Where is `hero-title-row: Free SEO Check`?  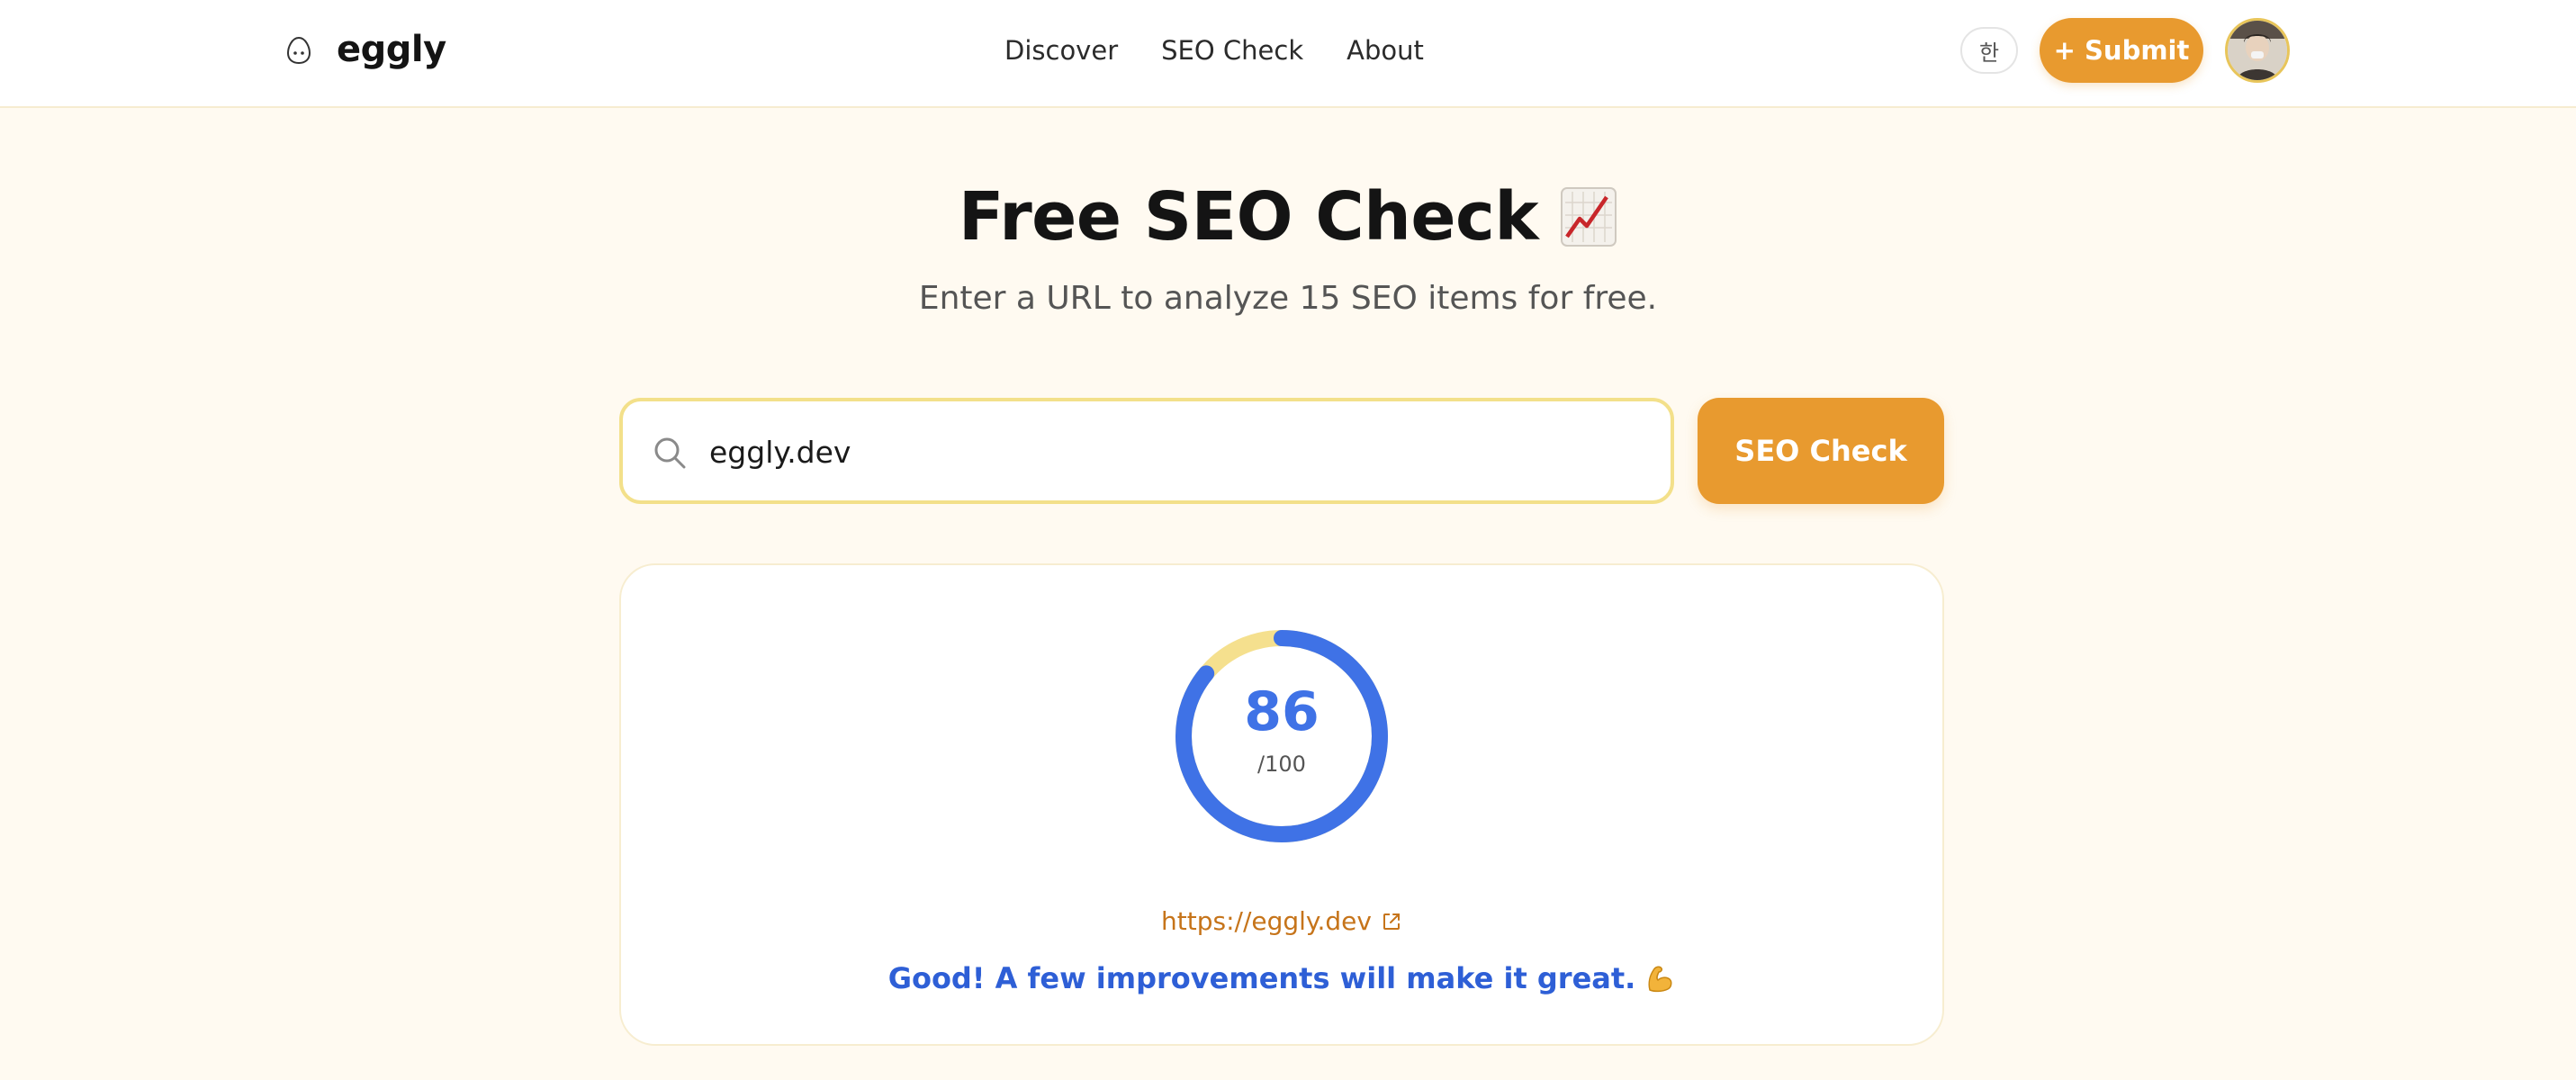 hero-title-row: Free SEO Check is located at coordinates (1288, 217).